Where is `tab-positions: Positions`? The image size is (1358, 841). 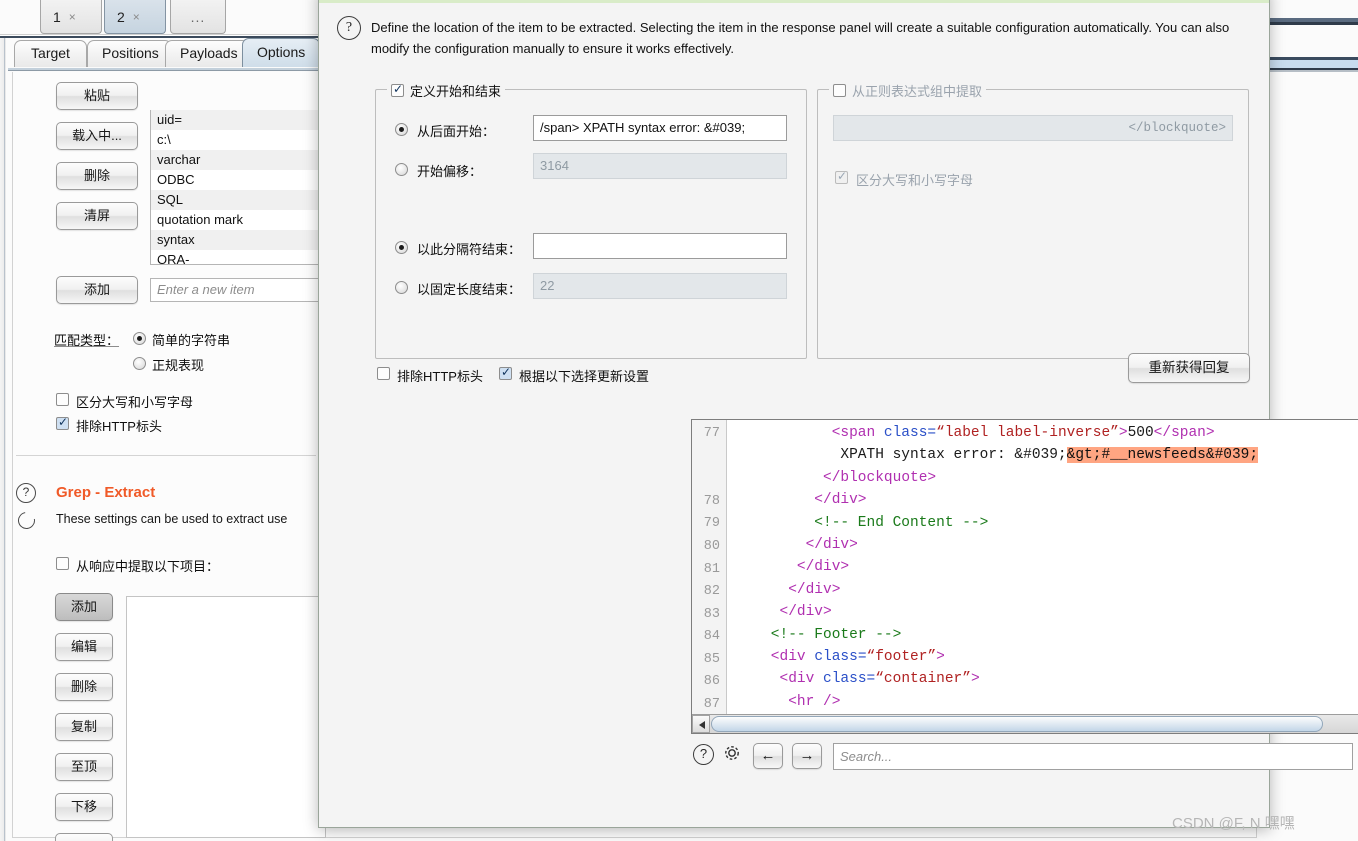 tab-positions: Positions is located at coordinates (129, 53).